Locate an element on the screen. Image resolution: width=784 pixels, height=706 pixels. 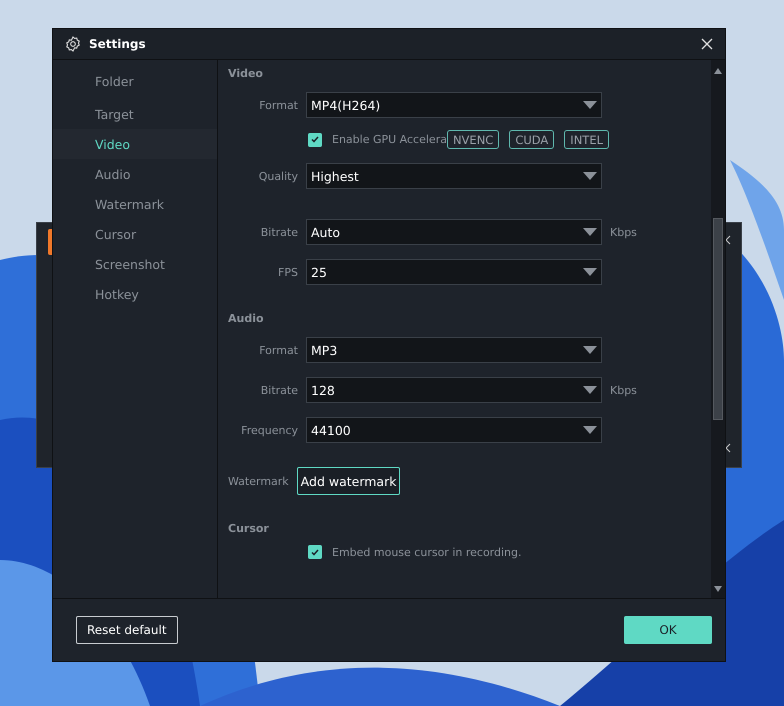
gear-icon is located at coordinates (73, 44).